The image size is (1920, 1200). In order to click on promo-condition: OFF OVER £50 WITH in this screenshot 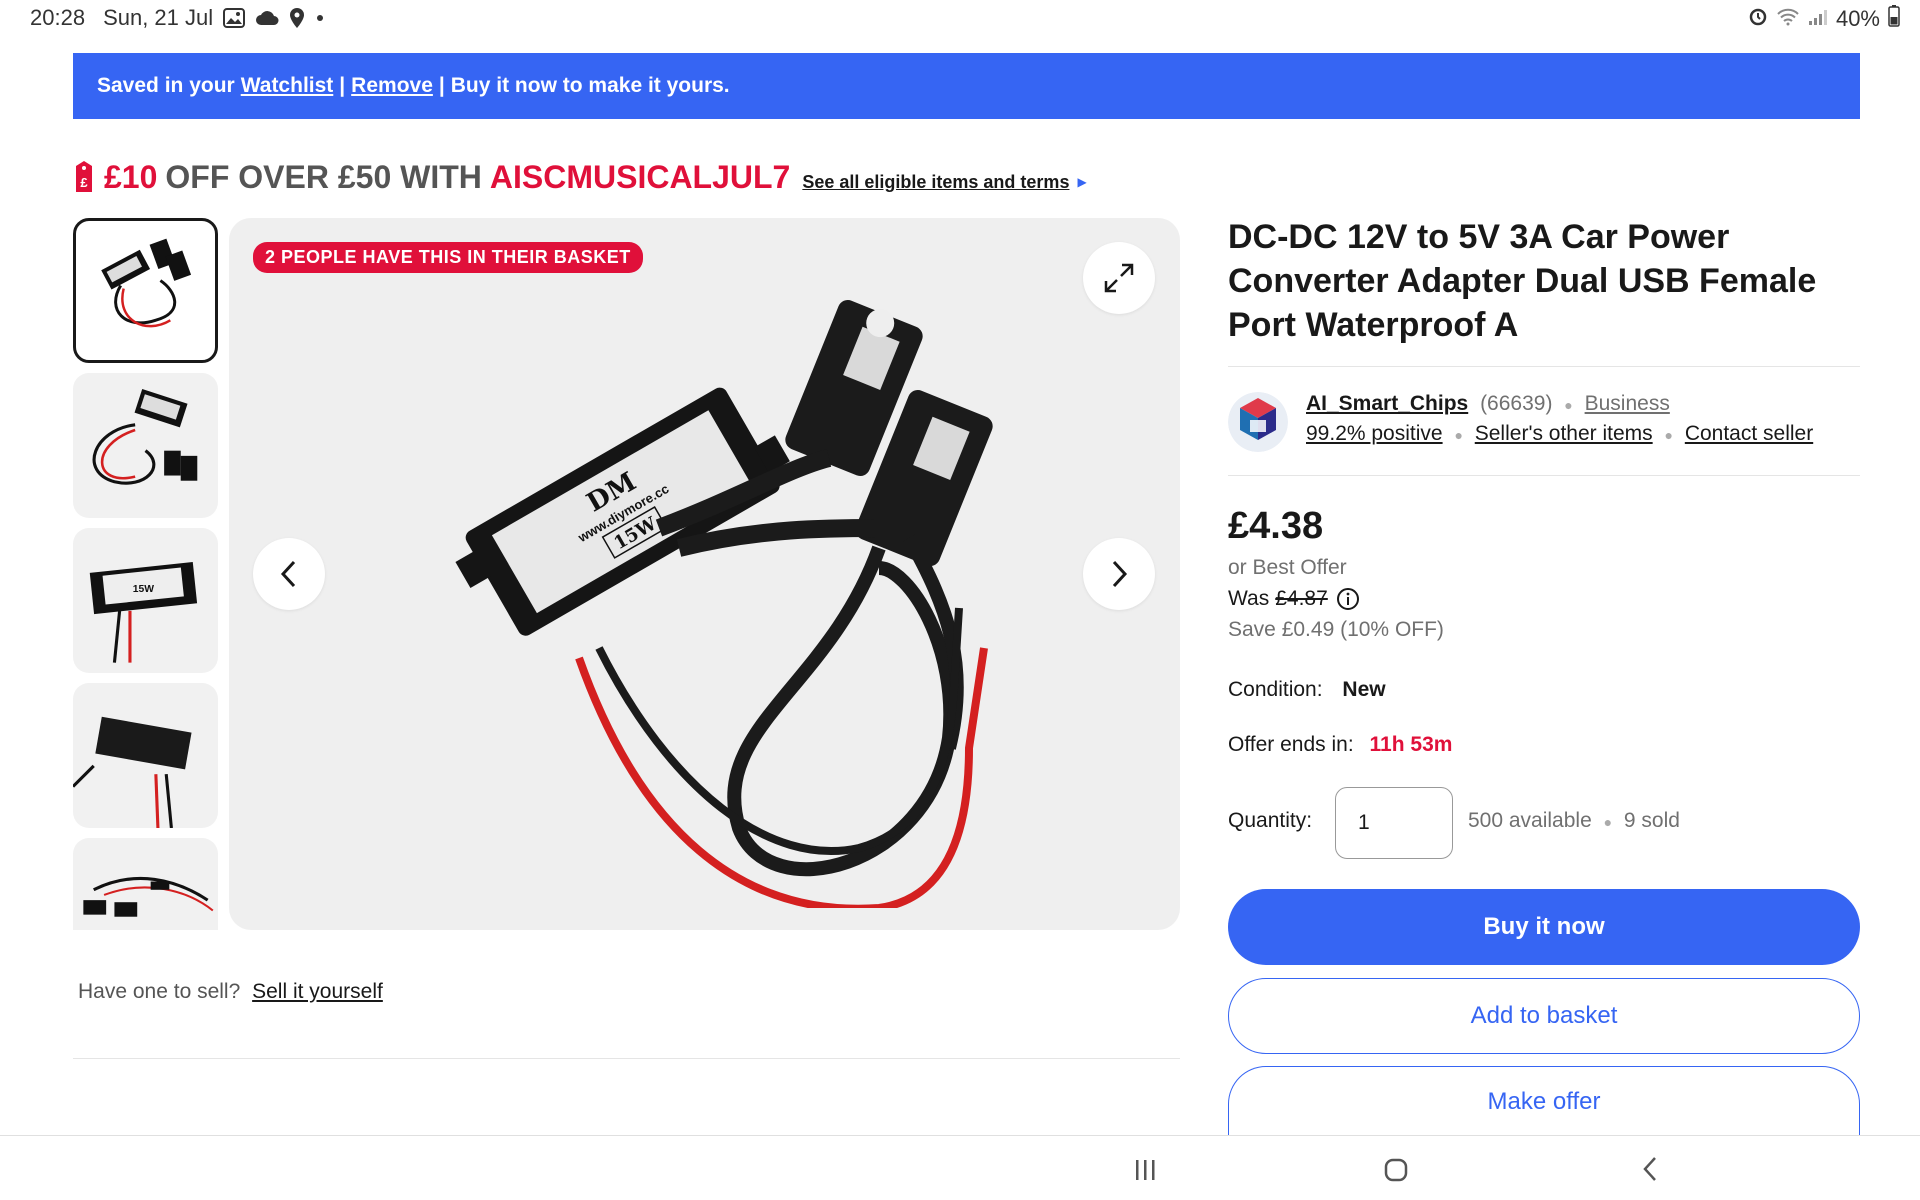, I will do `click(323, 176)`.